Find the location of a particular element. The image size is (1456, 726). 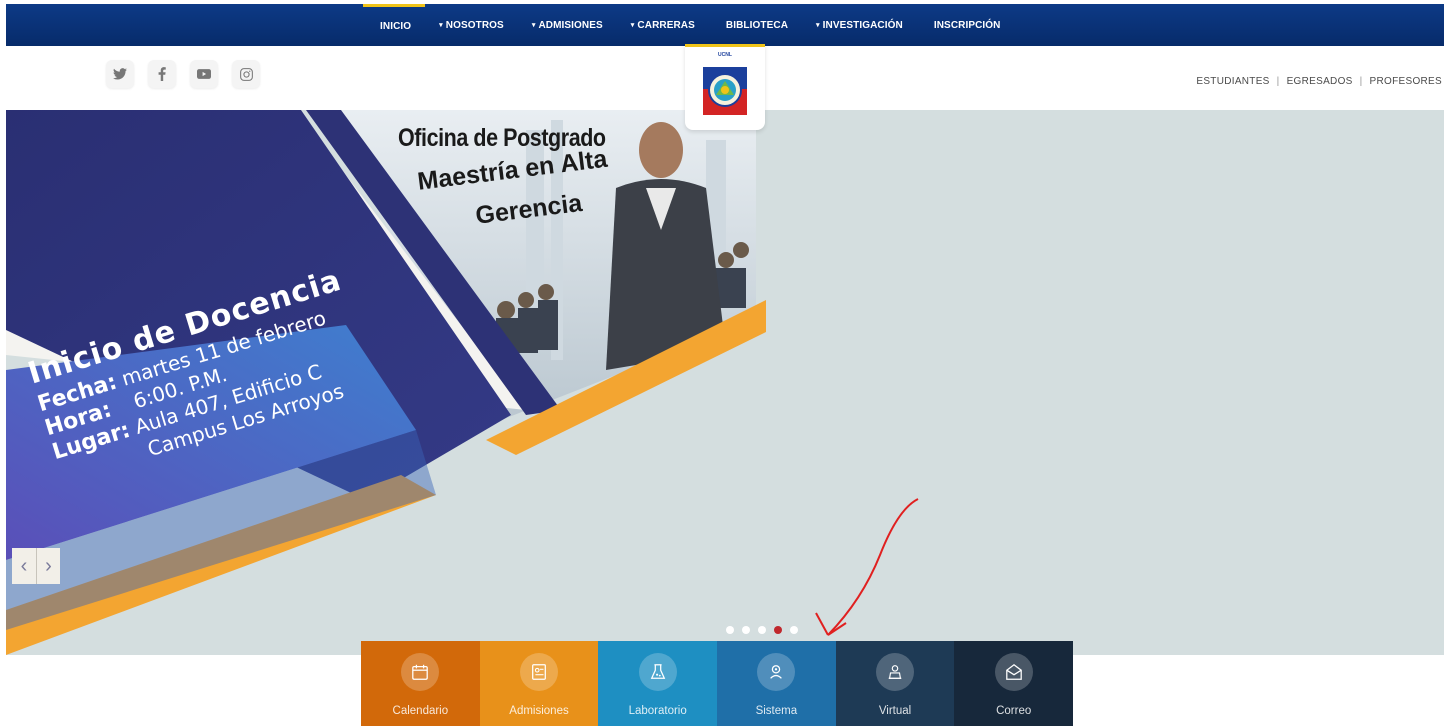

facebook-icon is located at coordinates (162, 74).